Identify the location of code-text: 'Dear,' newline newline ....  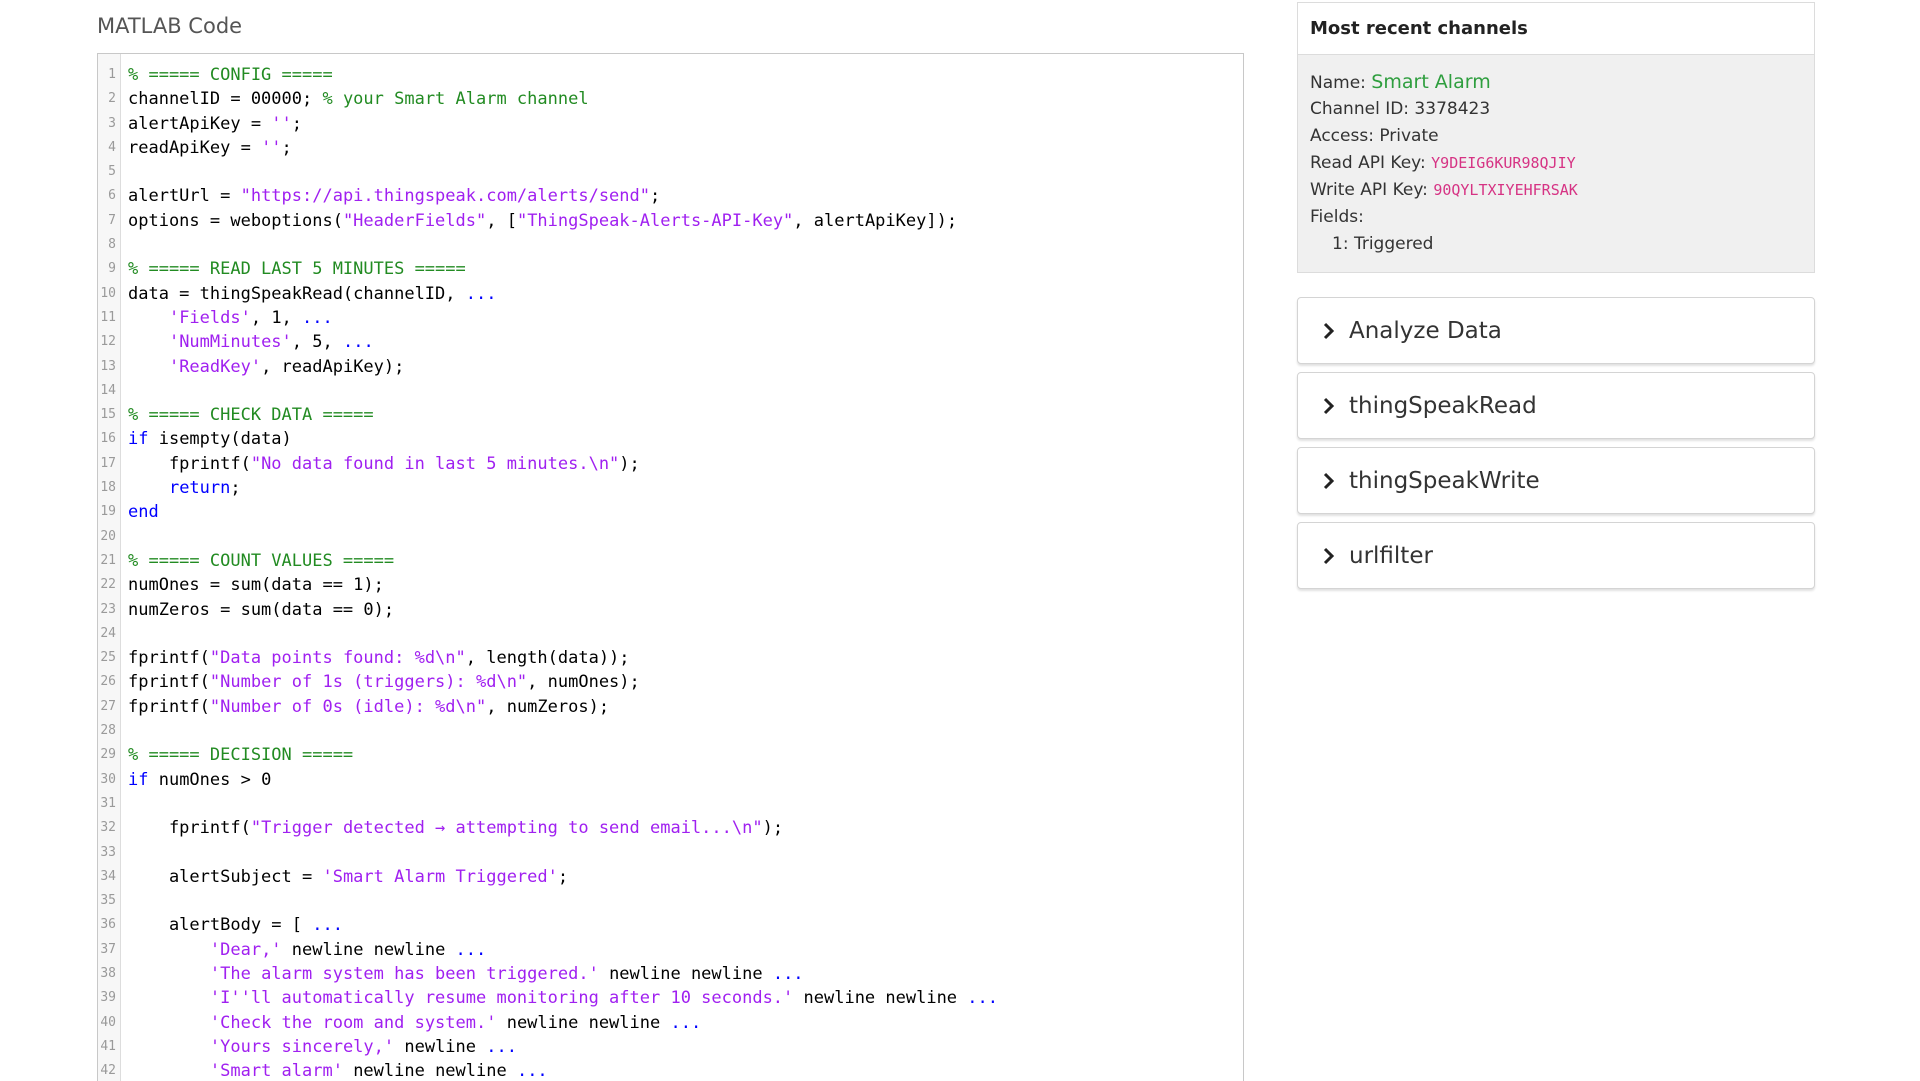
(307, 950).